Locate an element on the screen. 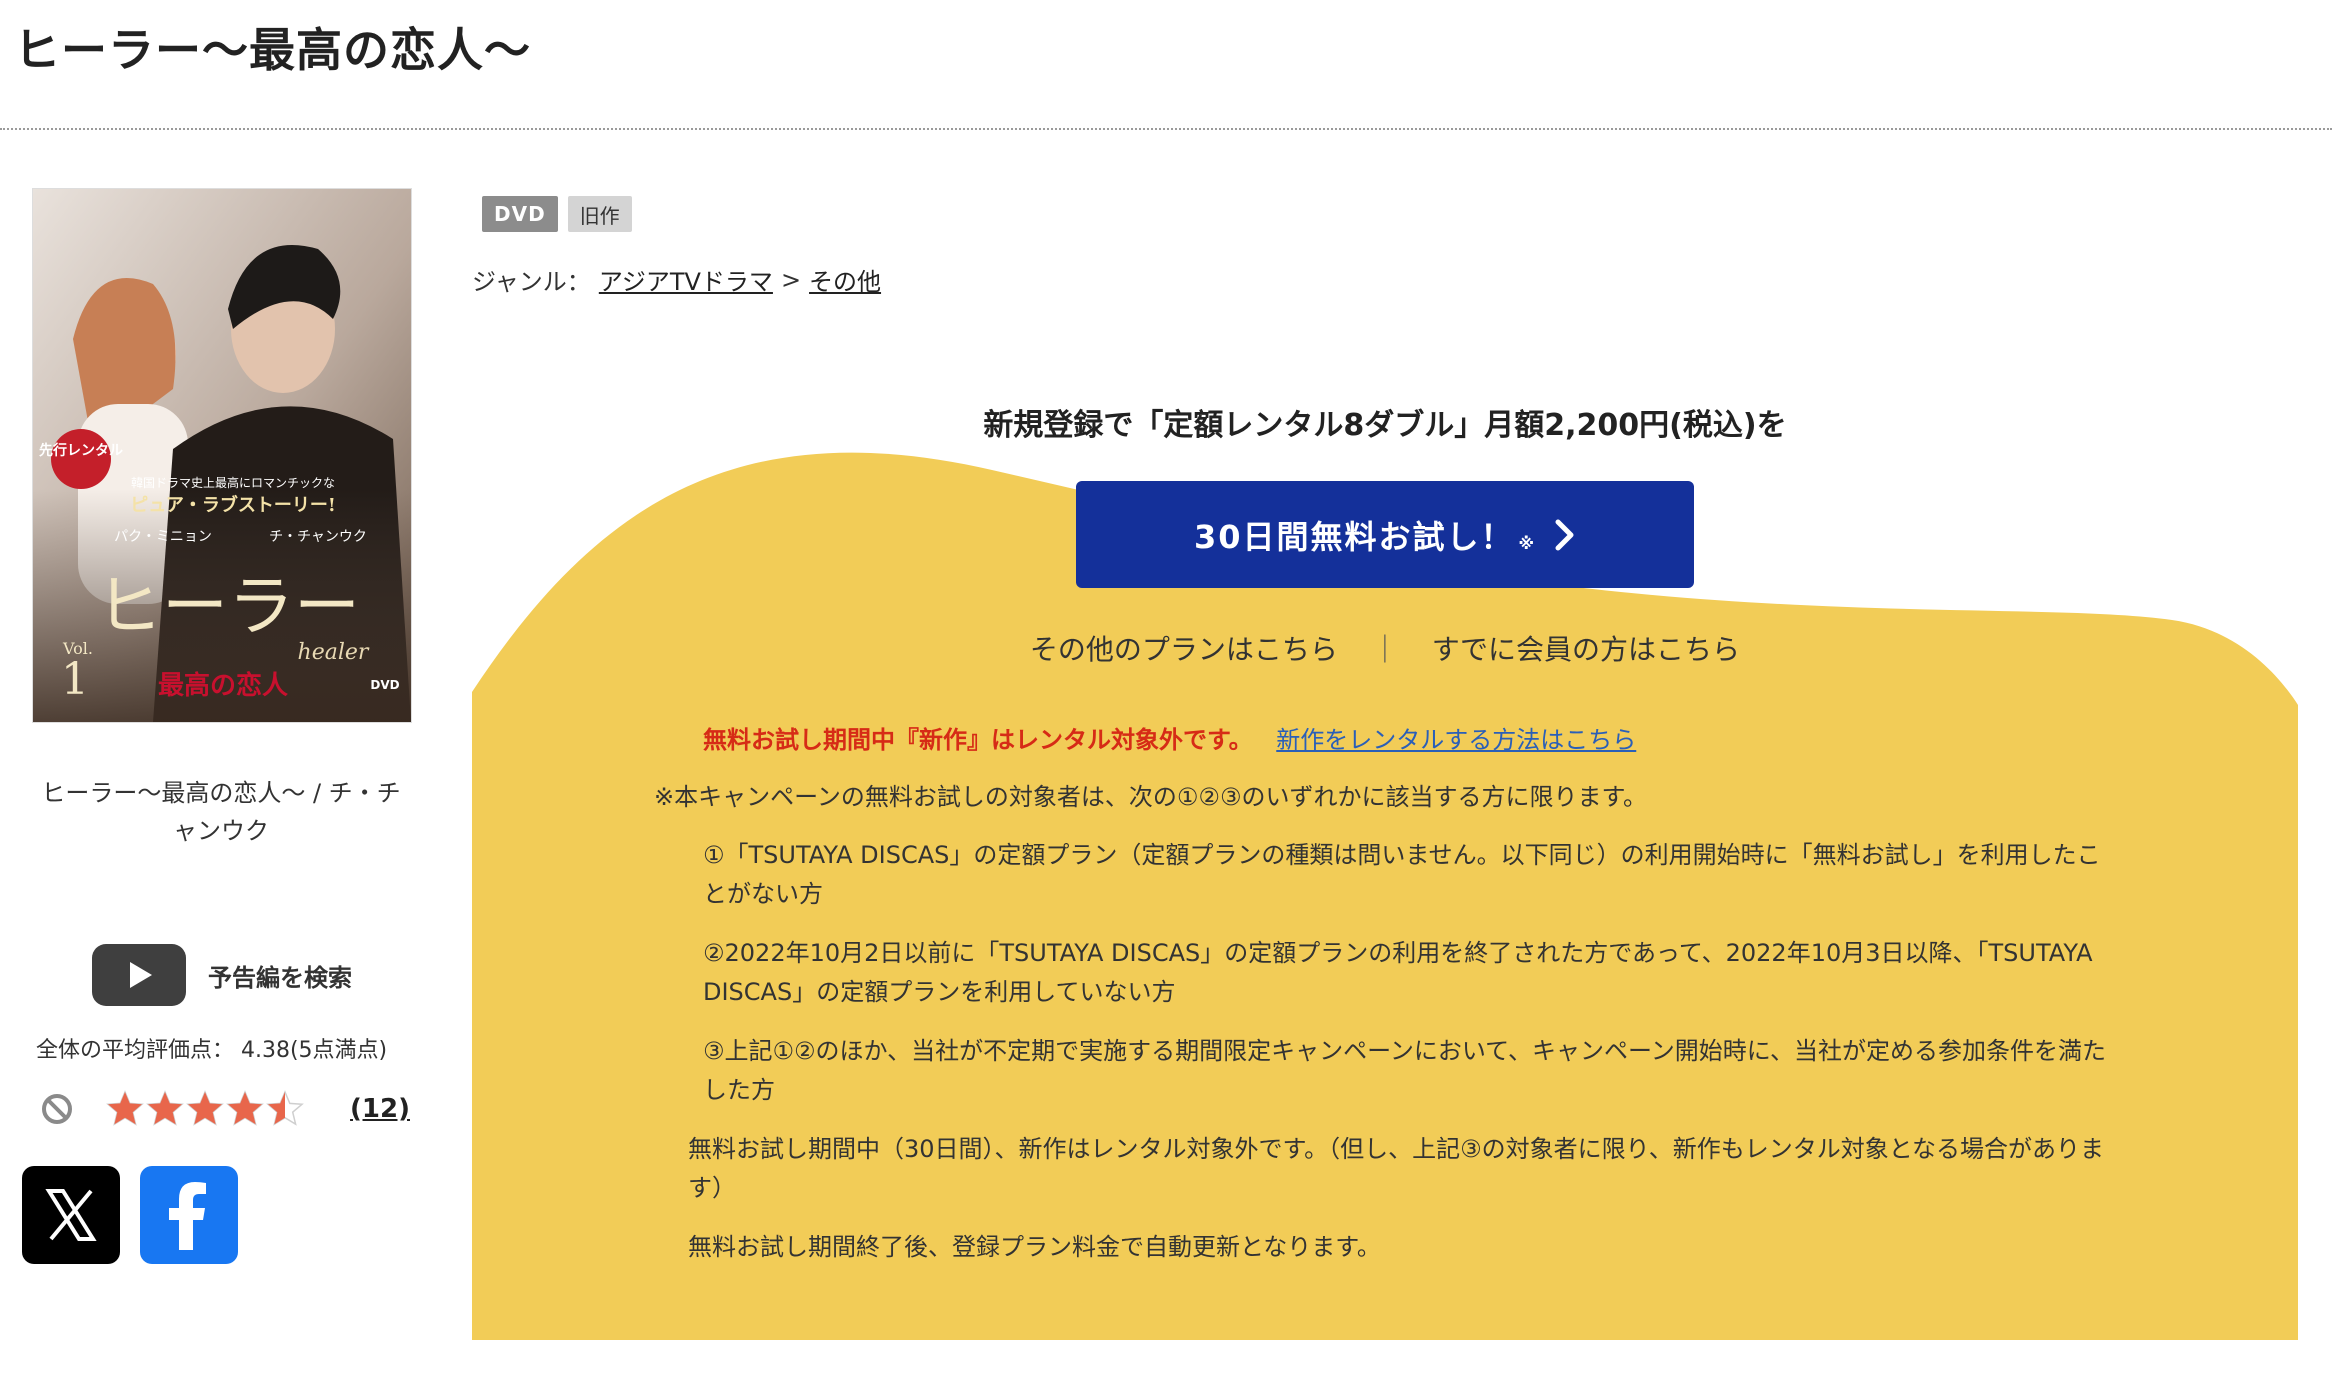 This screenshot has height=1378, width=2332. star-rating is located at coordinates (205, 1109).